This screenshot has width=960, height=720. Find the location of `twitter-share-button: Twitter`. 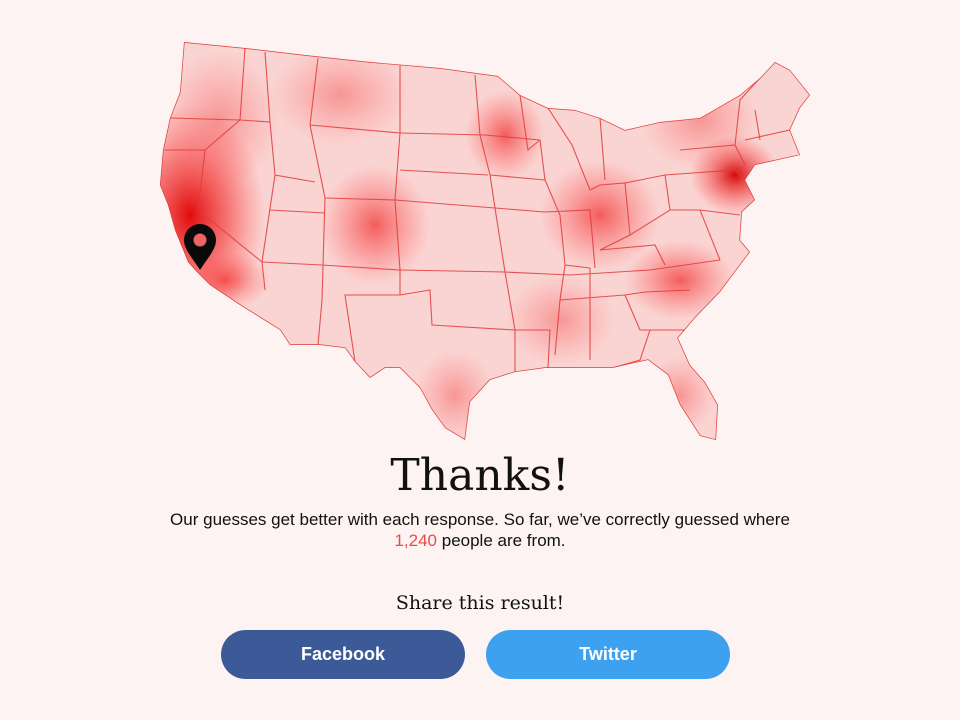

twitter-share-button: Twitter is located at coordinates (608, 654).